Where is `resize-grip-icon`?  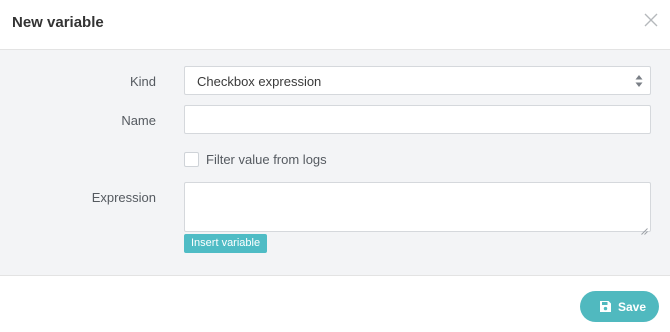 resize-grip-icon is located at coordinates (644, 228).